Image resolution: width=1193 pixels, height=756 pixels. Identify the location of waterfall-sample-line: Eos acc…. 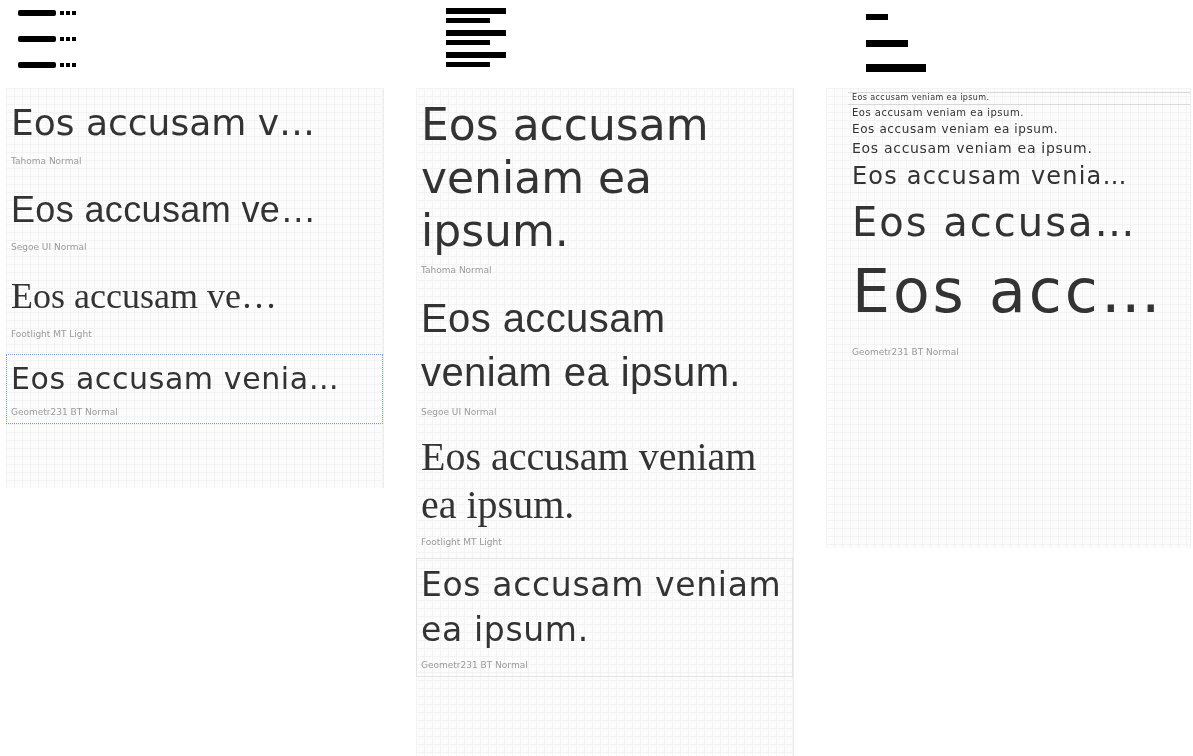
(1019, 291).